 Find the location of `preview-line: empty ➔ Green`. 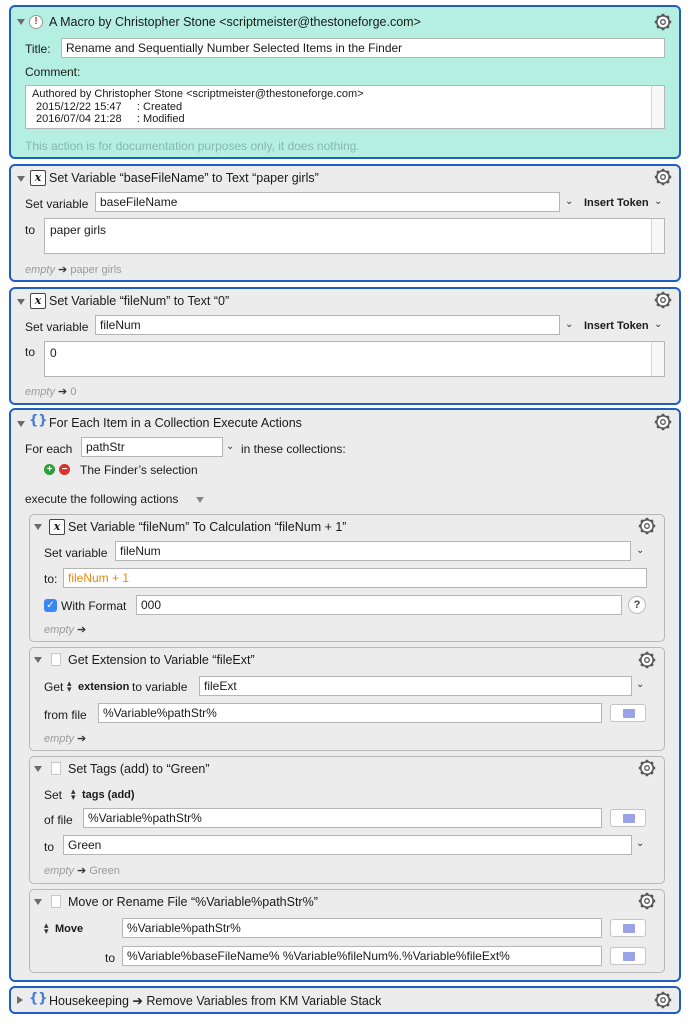

preview-line: empty ➔ Green is located at coordinates (82, 870).